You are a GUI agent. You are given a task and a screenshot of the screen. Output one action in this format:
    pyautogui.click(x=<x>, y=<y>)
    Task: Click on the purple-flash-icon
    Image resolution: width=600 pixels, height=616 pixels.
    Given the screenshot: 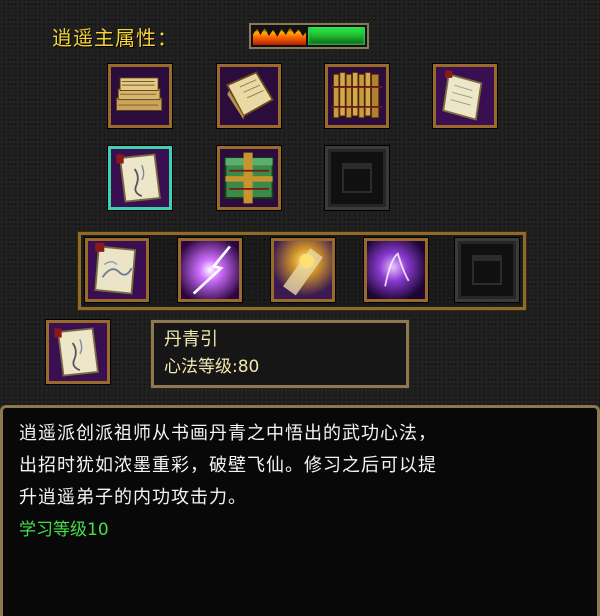 What is the action you would take?
    pyautogui.click(x=210, y=270)
    